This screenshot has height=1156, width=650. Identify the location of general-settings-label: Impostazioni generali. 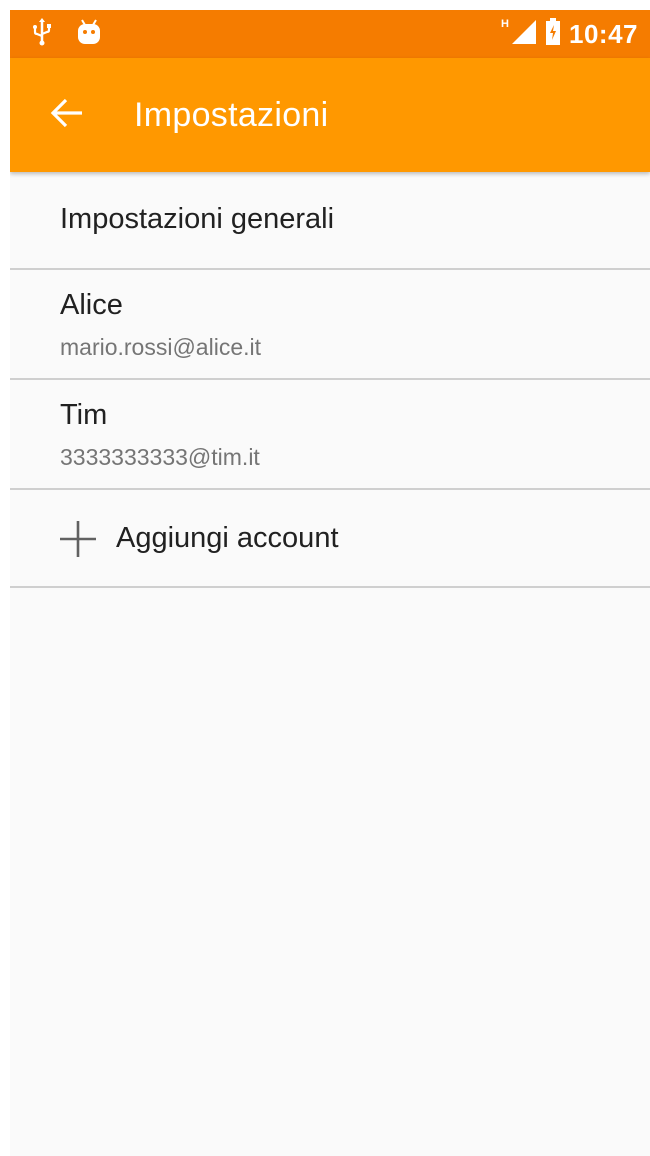
(197, 219).